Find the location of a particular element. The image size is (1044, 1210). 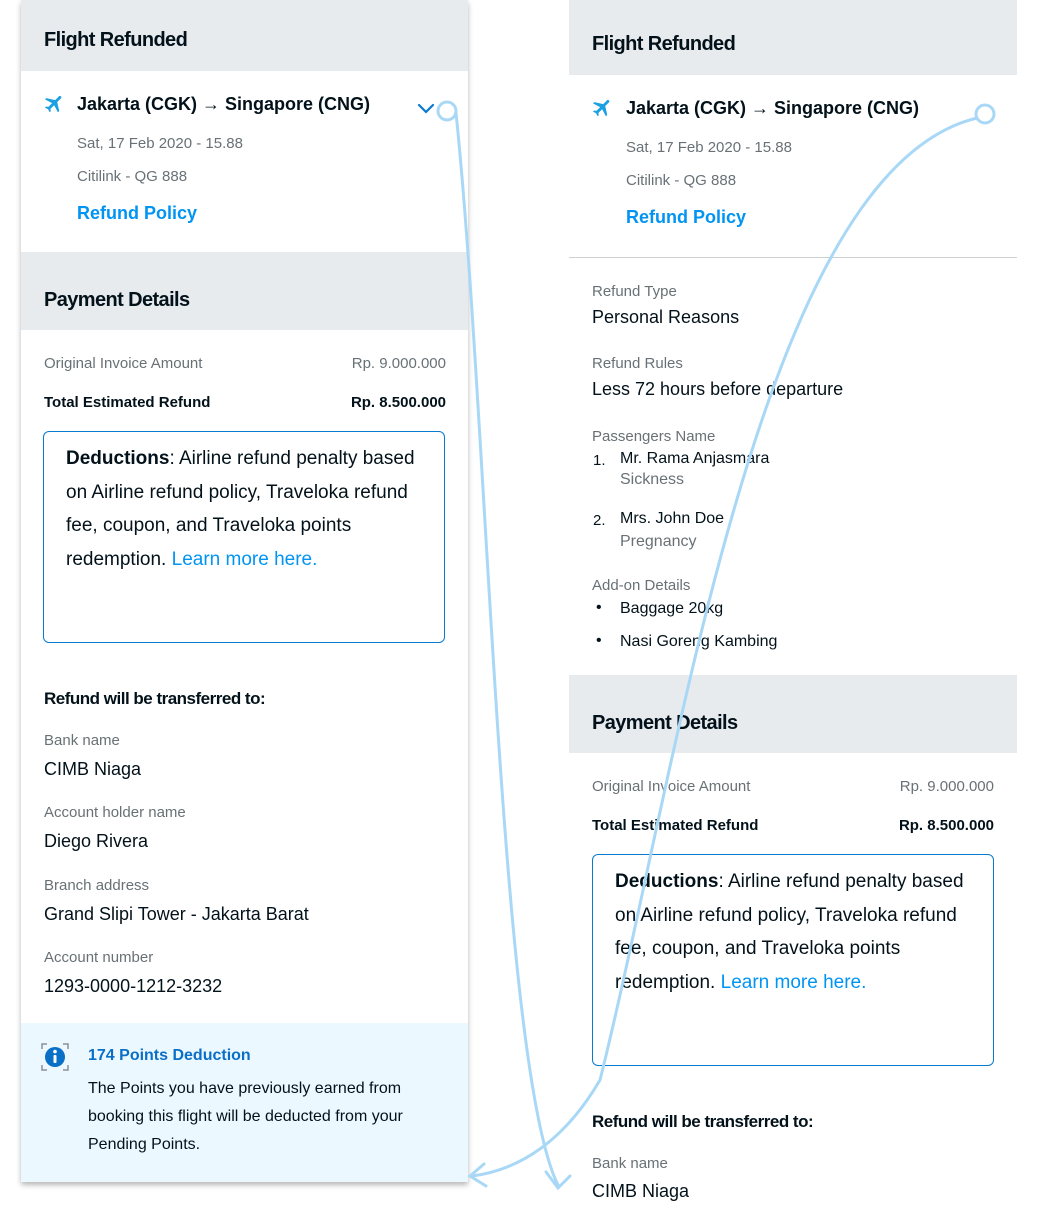

addon-item: Baggage 20kg is located at coordinates (672, 608).